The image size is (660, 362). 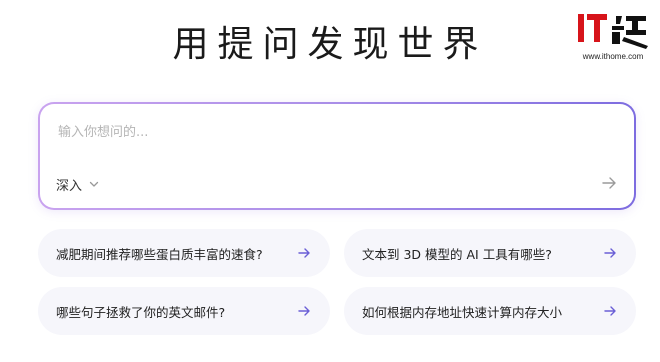 I want to click on search-input, so click(x=326, y=132).